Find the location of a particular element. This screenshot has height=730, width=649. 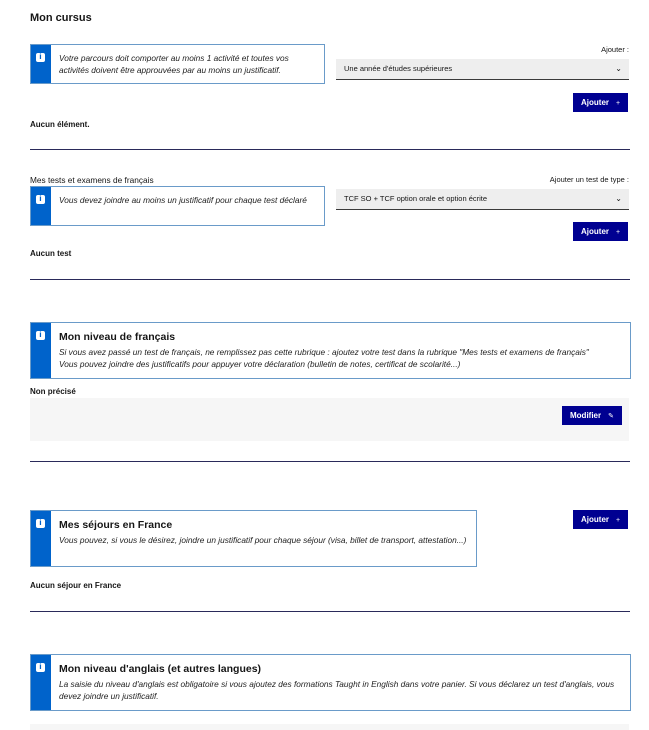

tests-empty-text: Aucun test is located at coordinates (51, 253).